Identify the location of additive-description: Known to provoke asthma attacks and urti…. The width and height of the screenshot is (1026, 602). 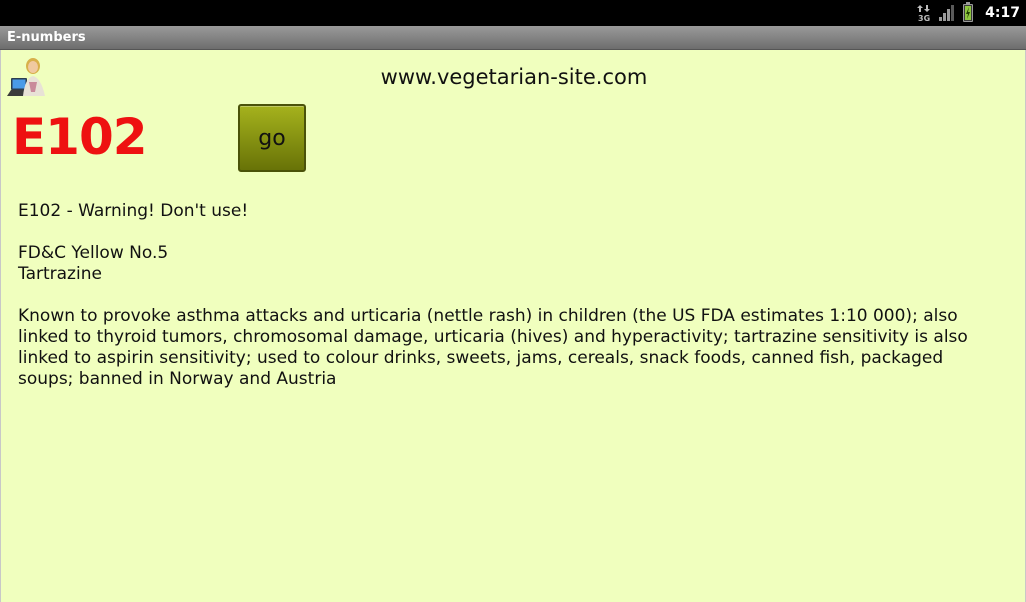
(493, 347).